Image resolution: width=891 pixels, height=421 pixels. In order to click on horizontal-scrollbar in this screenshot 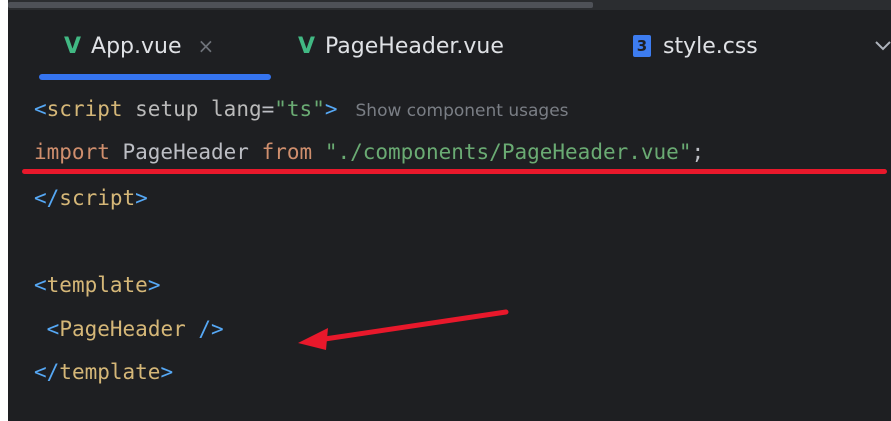, I will do `click(449, 5)`.